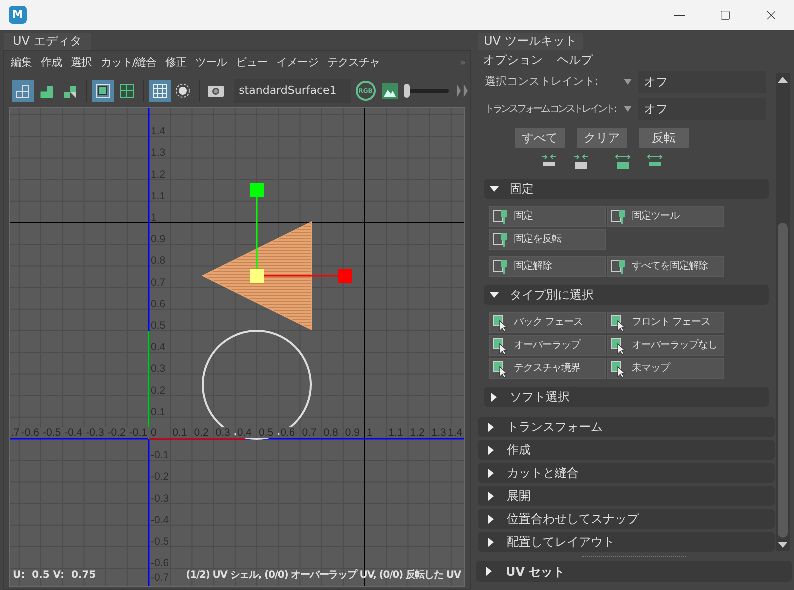 The width and height of the screenshot is (794, 590). What do you see at coordinates (626, 496) in the screenshot?
I see `section-header: 展開` at bounding box center [626, 496].